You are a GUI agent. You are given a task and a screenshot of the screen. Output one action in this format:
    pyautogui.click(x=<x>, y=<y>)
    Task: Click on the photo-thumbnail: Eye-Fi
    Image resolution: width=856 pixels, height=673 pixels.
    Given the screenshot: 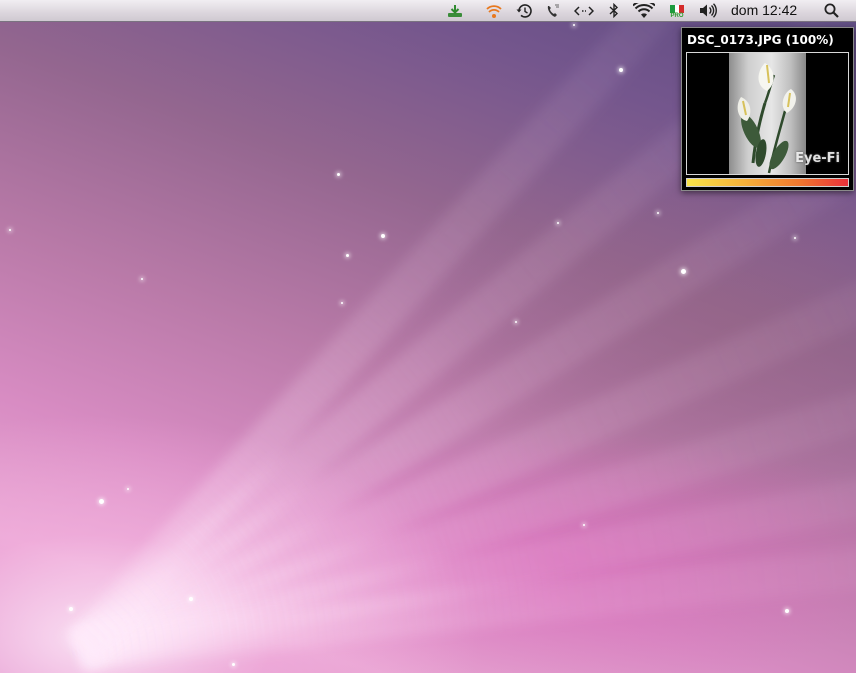 What is the action you would take?
    pyautogui.click(x=767, y=113)
    